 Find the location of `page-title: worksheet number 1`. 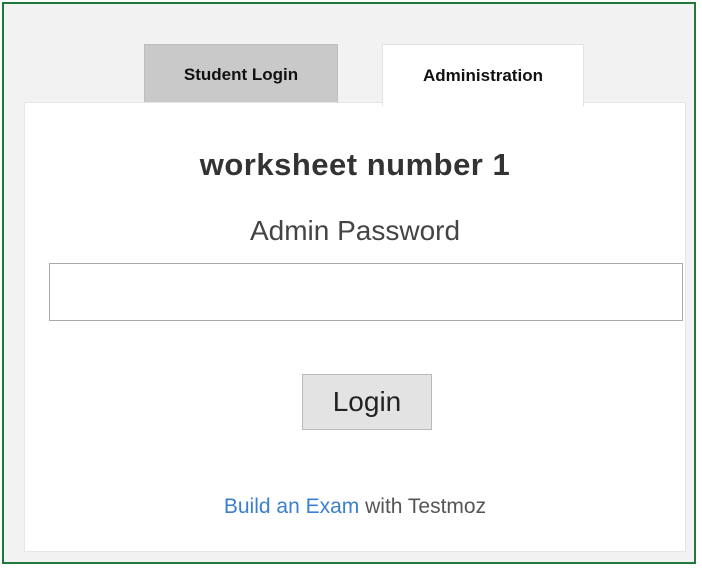

page-title: worksheet number 1 is located at coordinates (355, 164).